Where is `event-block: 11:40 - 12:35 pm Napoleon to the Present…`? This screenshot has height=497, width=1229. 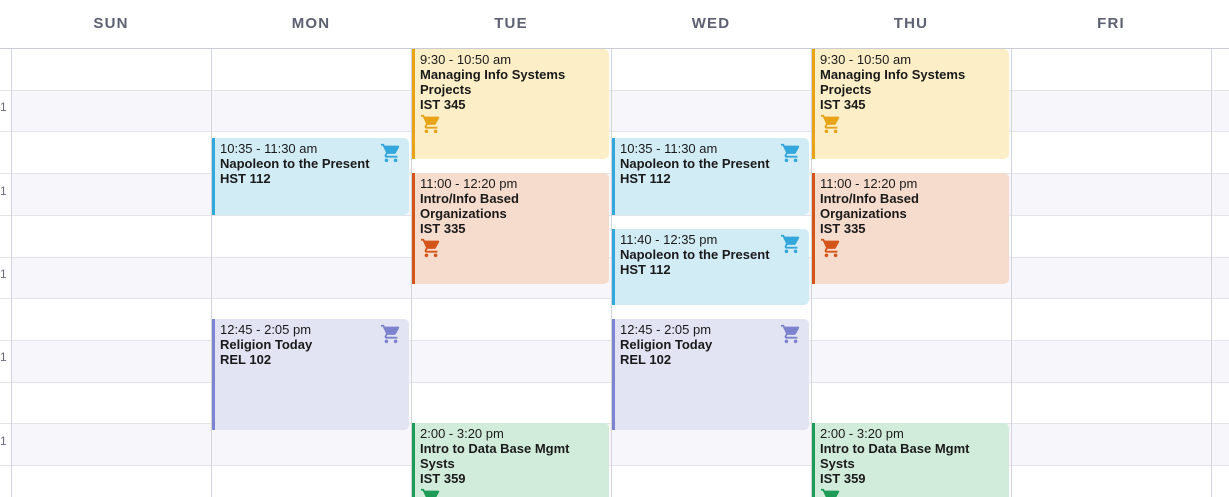 event-block: 11:40 - 12:35 pm Napoleon to the Present… is located at coordinates (710, 267).